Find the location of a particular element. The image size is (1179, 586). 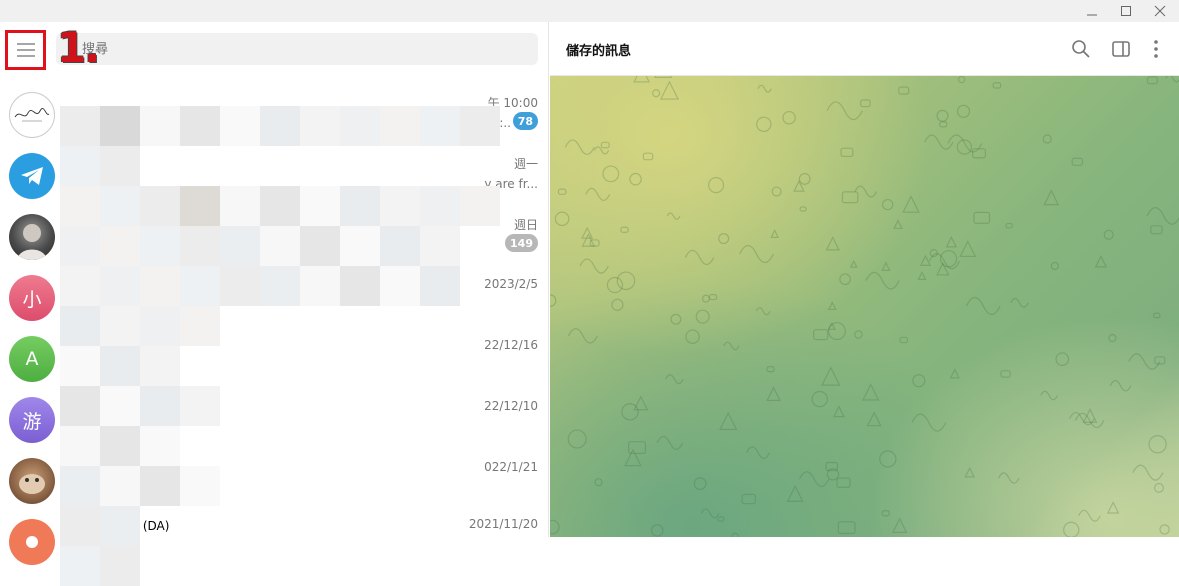

avatar-letter: 游 is located at coordinates (32, 420).